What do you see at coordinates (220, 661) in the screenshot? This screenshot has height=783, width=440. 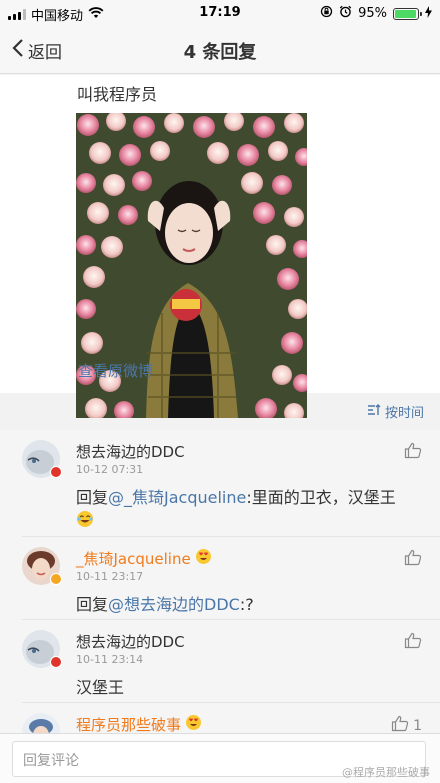 I see `comment-item: 想去海边的DDC 10-11 23:14 汉堡王` at bounding box center [220, 661].